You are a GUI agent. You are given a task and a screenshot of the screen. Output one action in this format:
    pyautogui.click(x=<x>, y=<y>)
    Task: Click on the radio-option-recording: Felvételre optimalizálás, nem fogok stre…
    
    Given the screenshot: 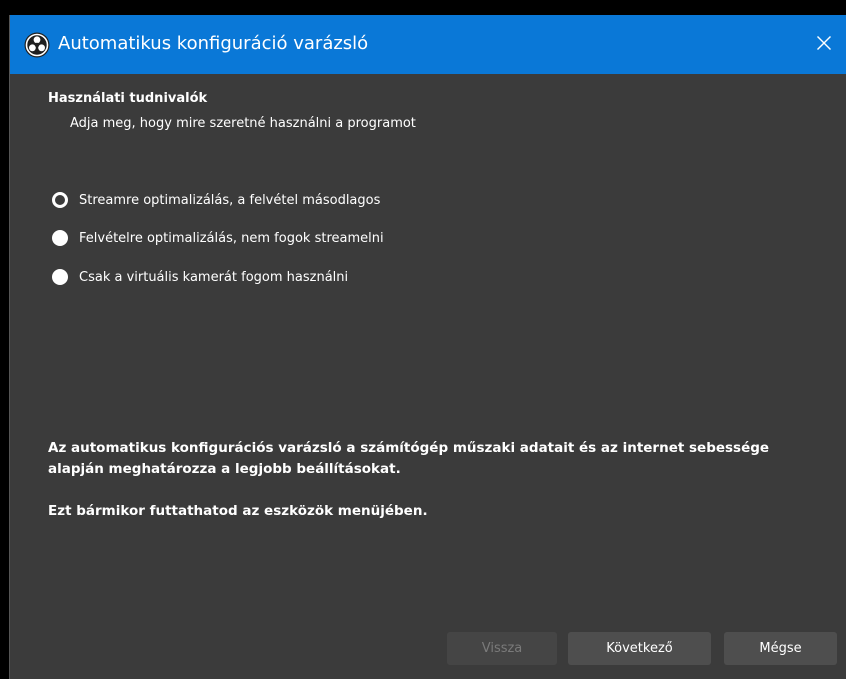 What is the action you would take?
    pyautogui.click(x=218, y=238)
    